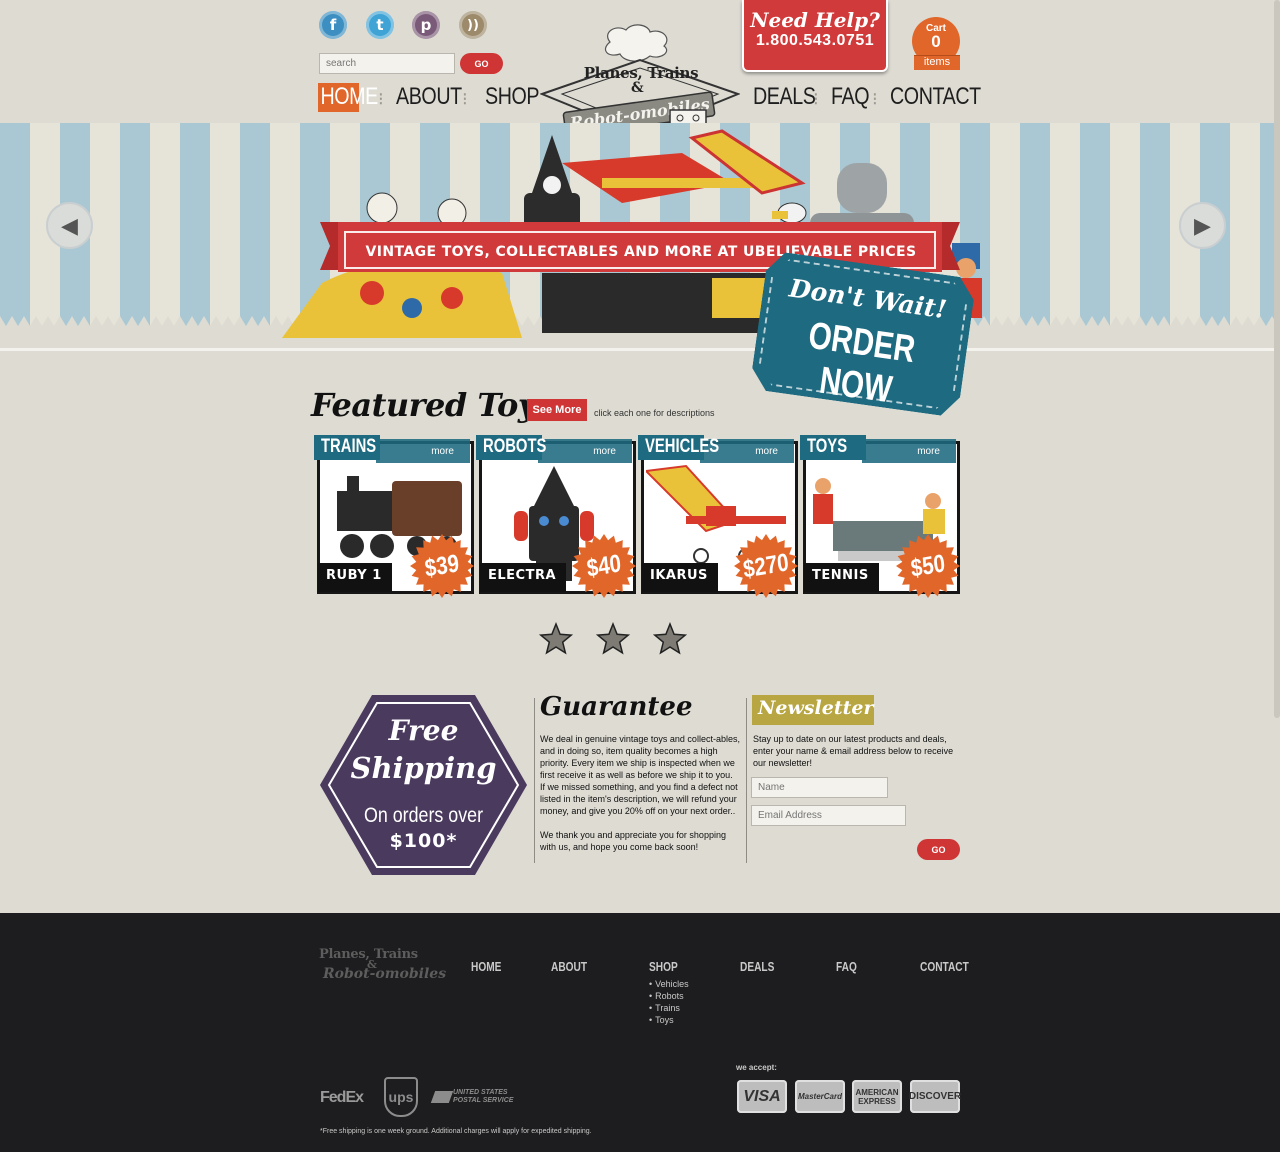  Describe the element at coordinates (348, 97) in the screenshot. I see `nav-home: HOME` at that location.